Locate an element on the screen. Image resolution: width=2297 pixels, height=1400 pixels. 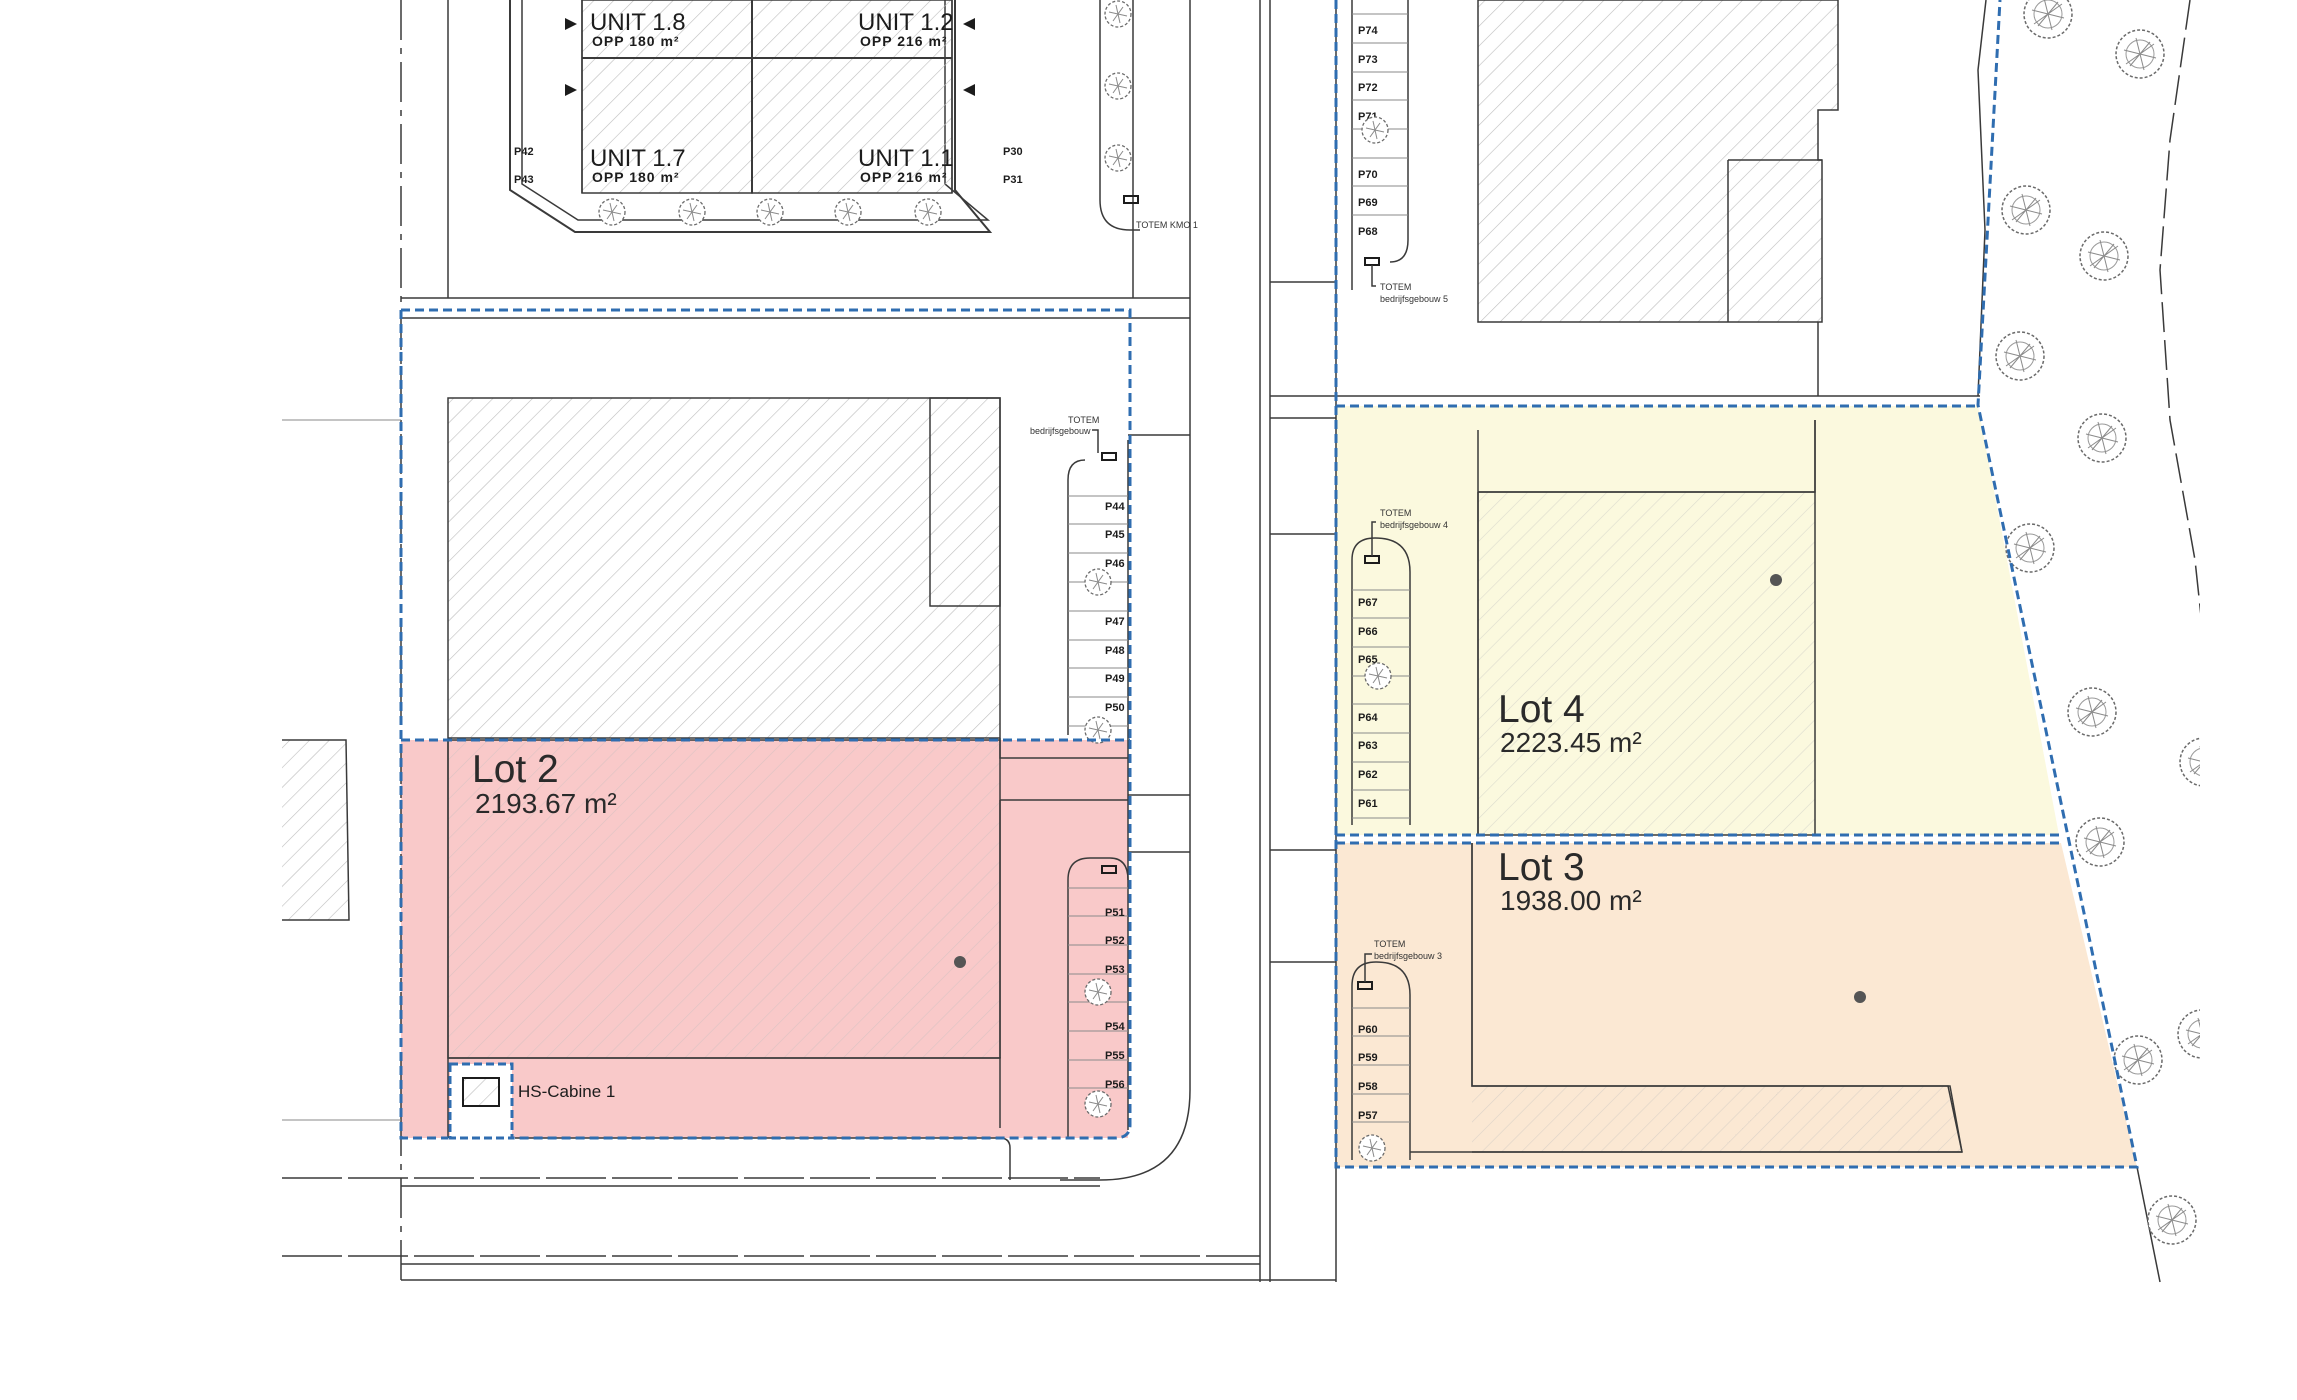
parking-label: P49 is located at coordinates (1115, 679).